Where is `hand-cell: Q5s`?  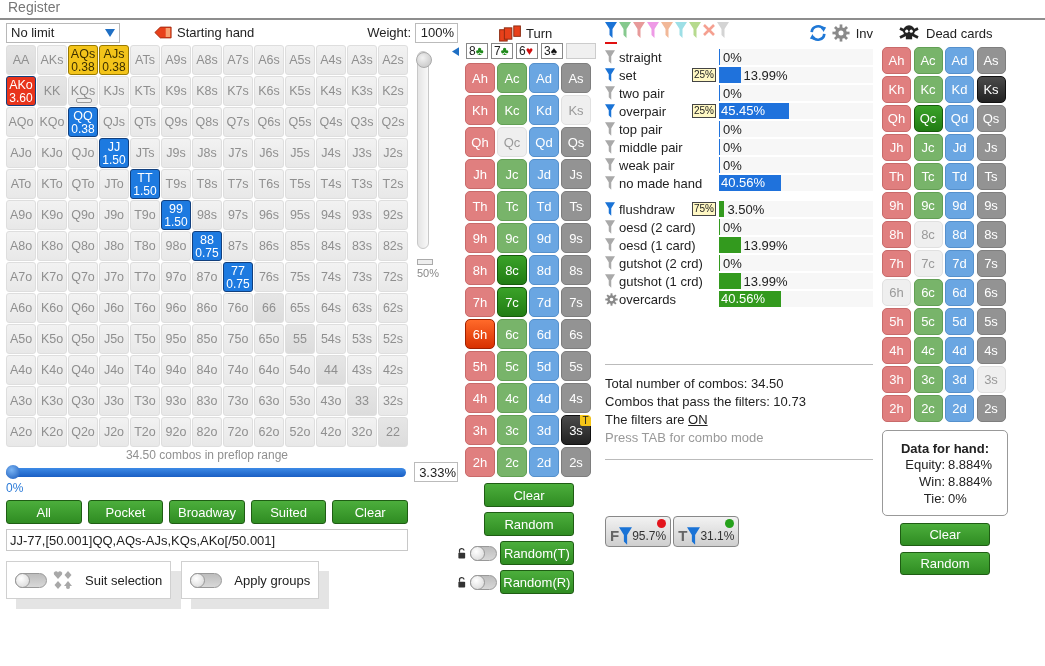 hand-cell: Q5s is located at coordinates (300, 122).